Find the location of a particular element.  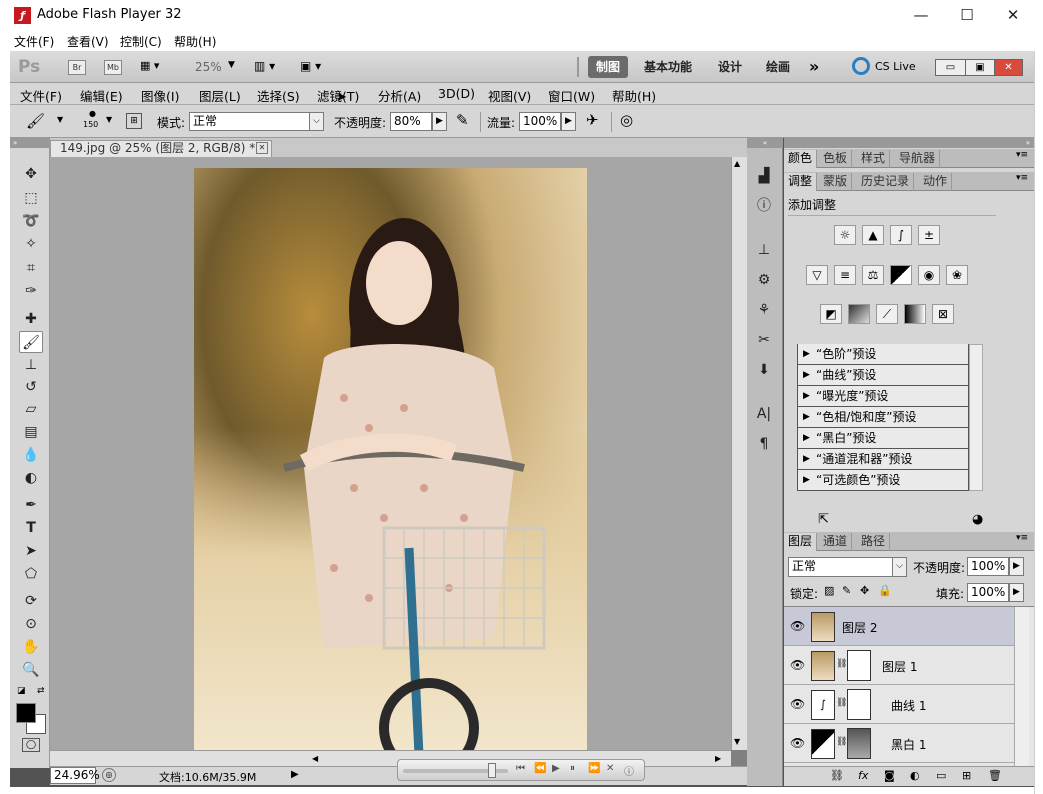

brush-tool-icon: 🖌 is located at coordinates (31, 342).